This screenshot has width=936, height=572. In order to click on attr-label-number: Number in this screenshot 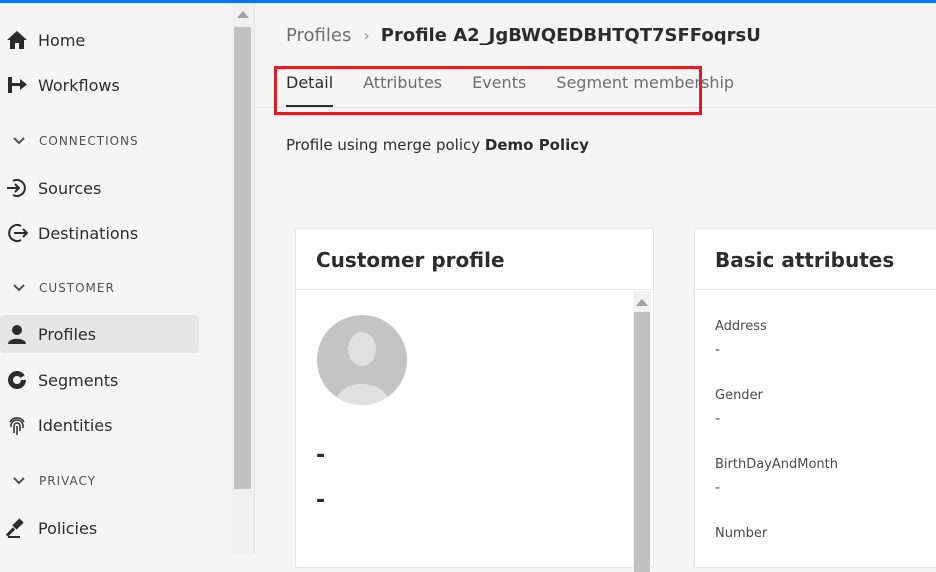, I will do `click(741, 533)`.